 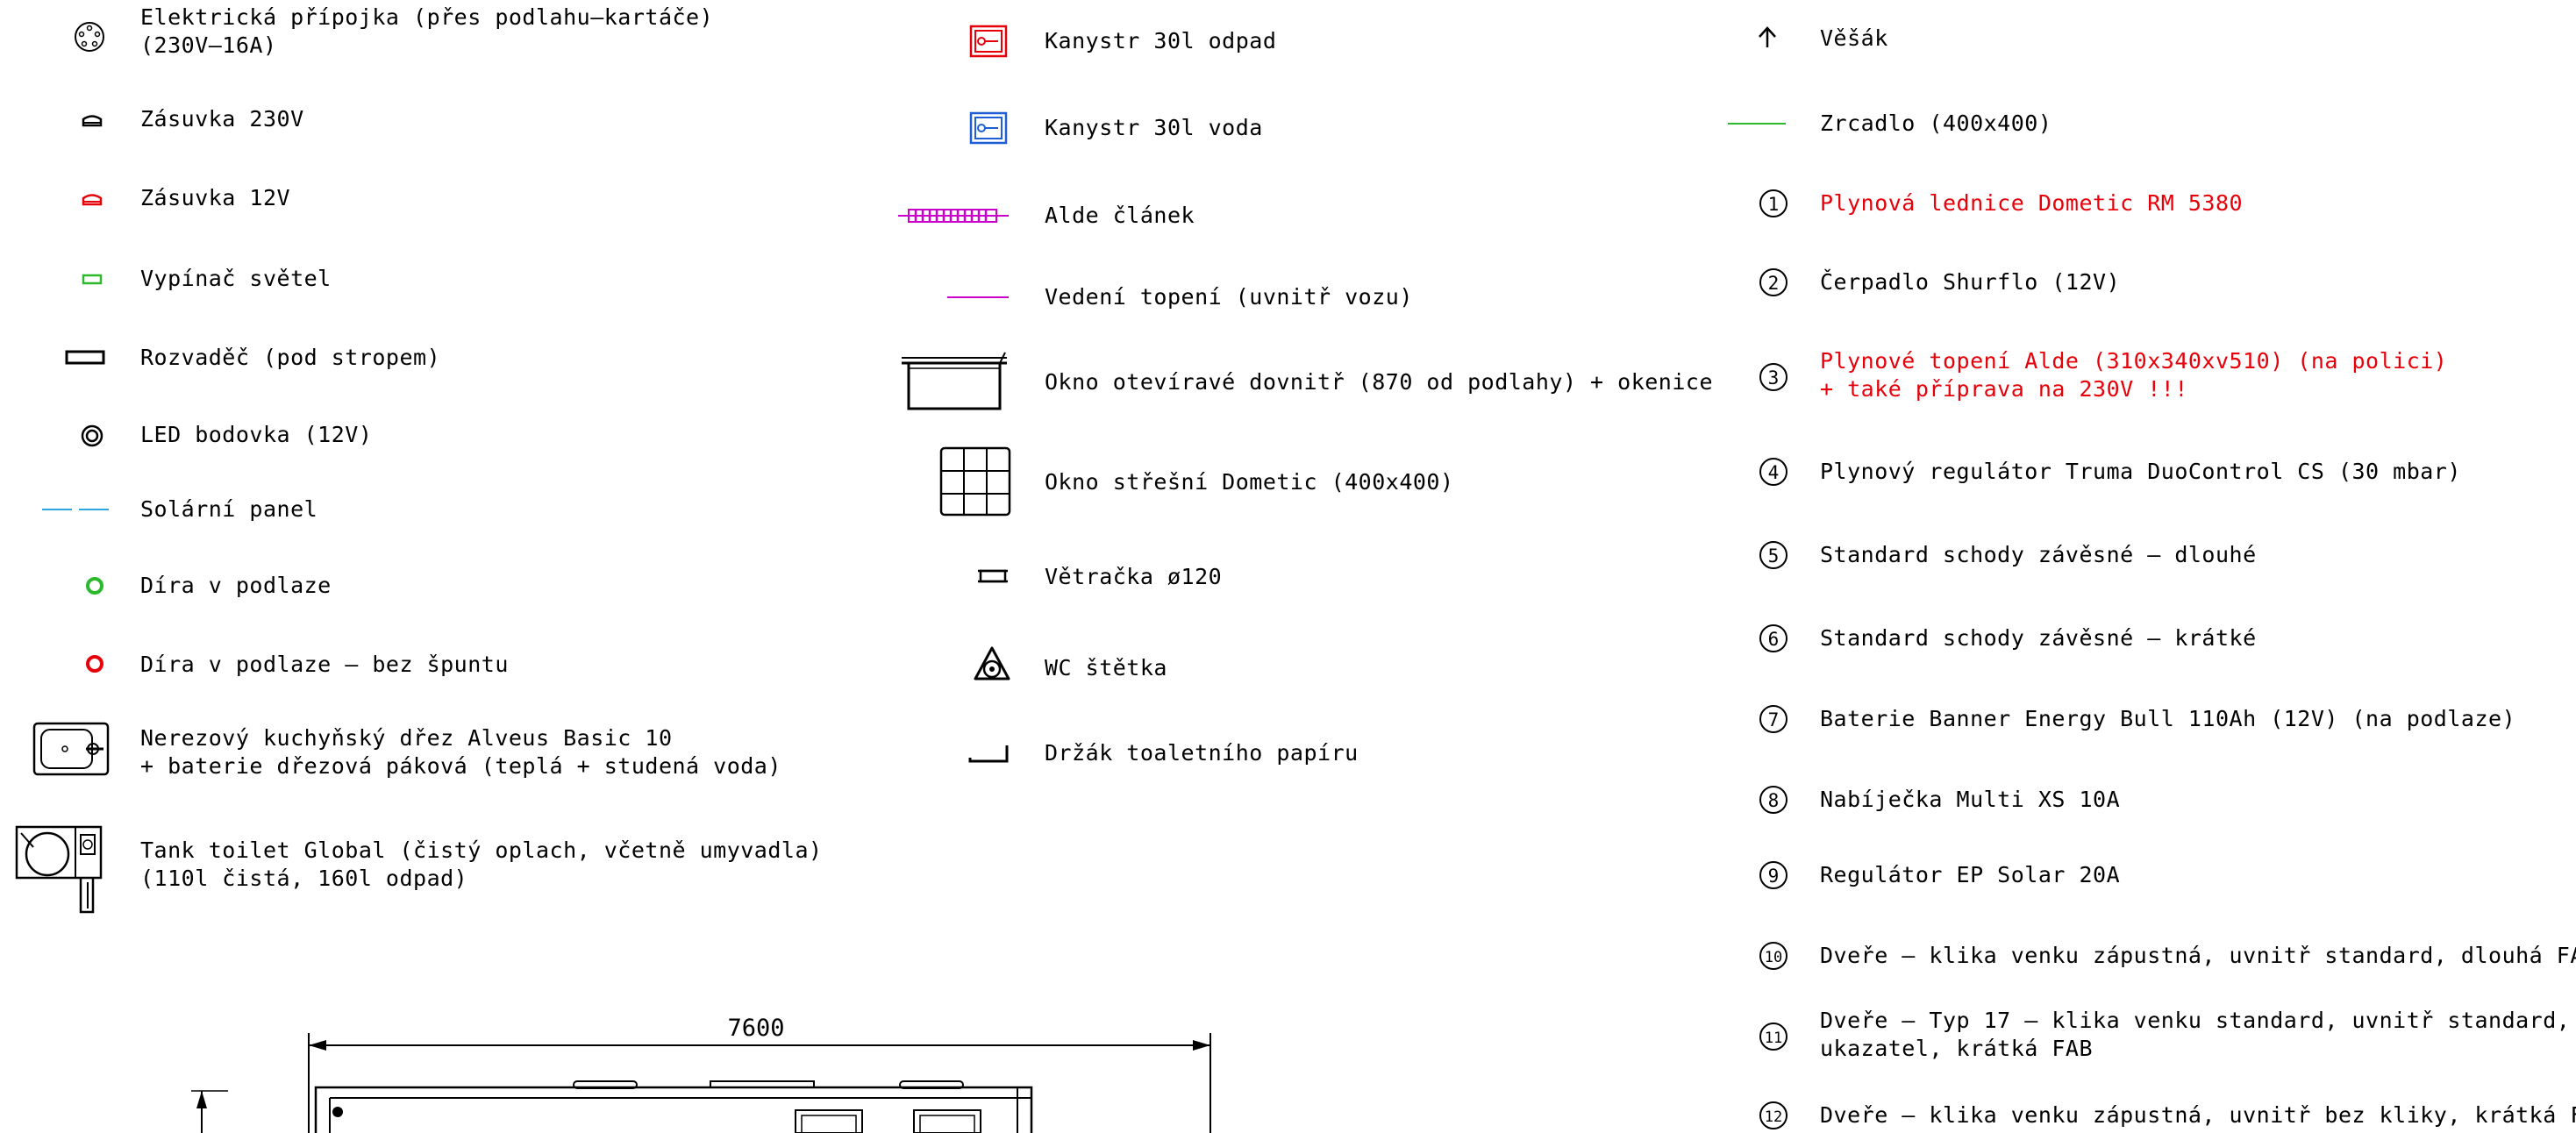 What do you see at coordinates (338, 1112) in the screenshot?
I see `led-spot` at bounding box center [338, 1112].